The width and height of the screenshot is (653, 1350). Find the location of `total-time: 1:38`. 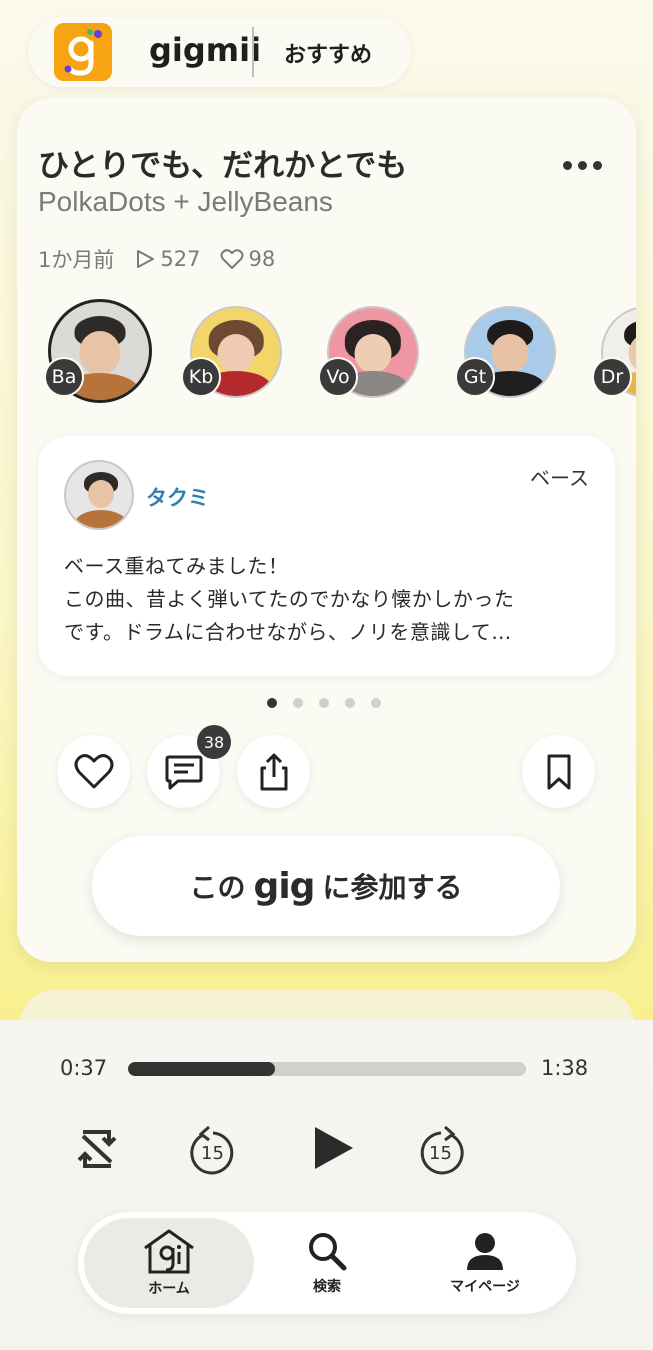

total-time: 1:38 is located at coordinates (565, 1068).